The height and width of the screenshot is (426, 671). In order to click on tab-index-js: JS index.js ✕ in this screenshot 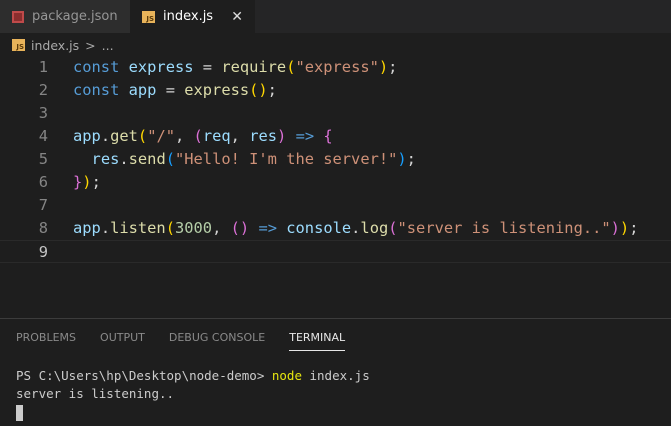, I will do `click(192, 16)`.